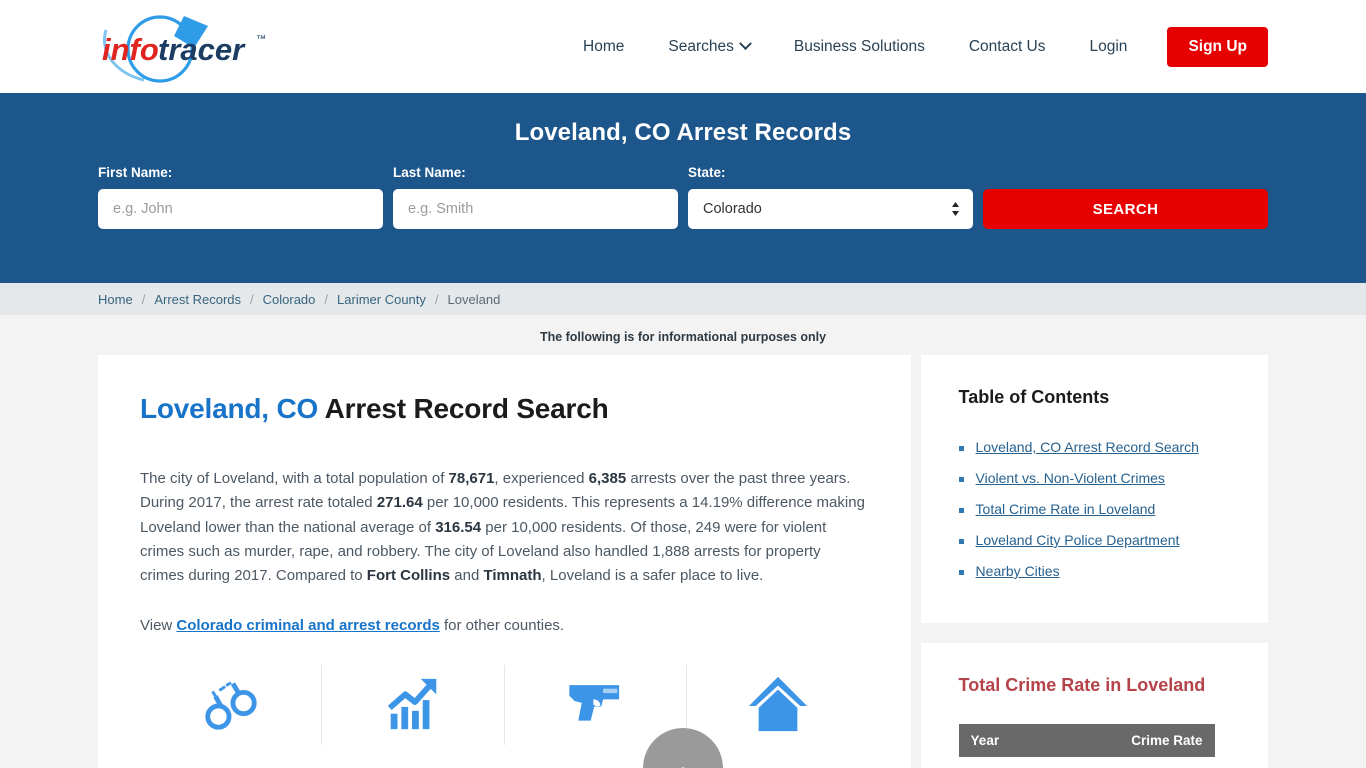 Image resolution: width=1366 pixels, height=768 pixels. I want to click on search-form: First Name: Last Name: State: Colorado, so click(683, 197).